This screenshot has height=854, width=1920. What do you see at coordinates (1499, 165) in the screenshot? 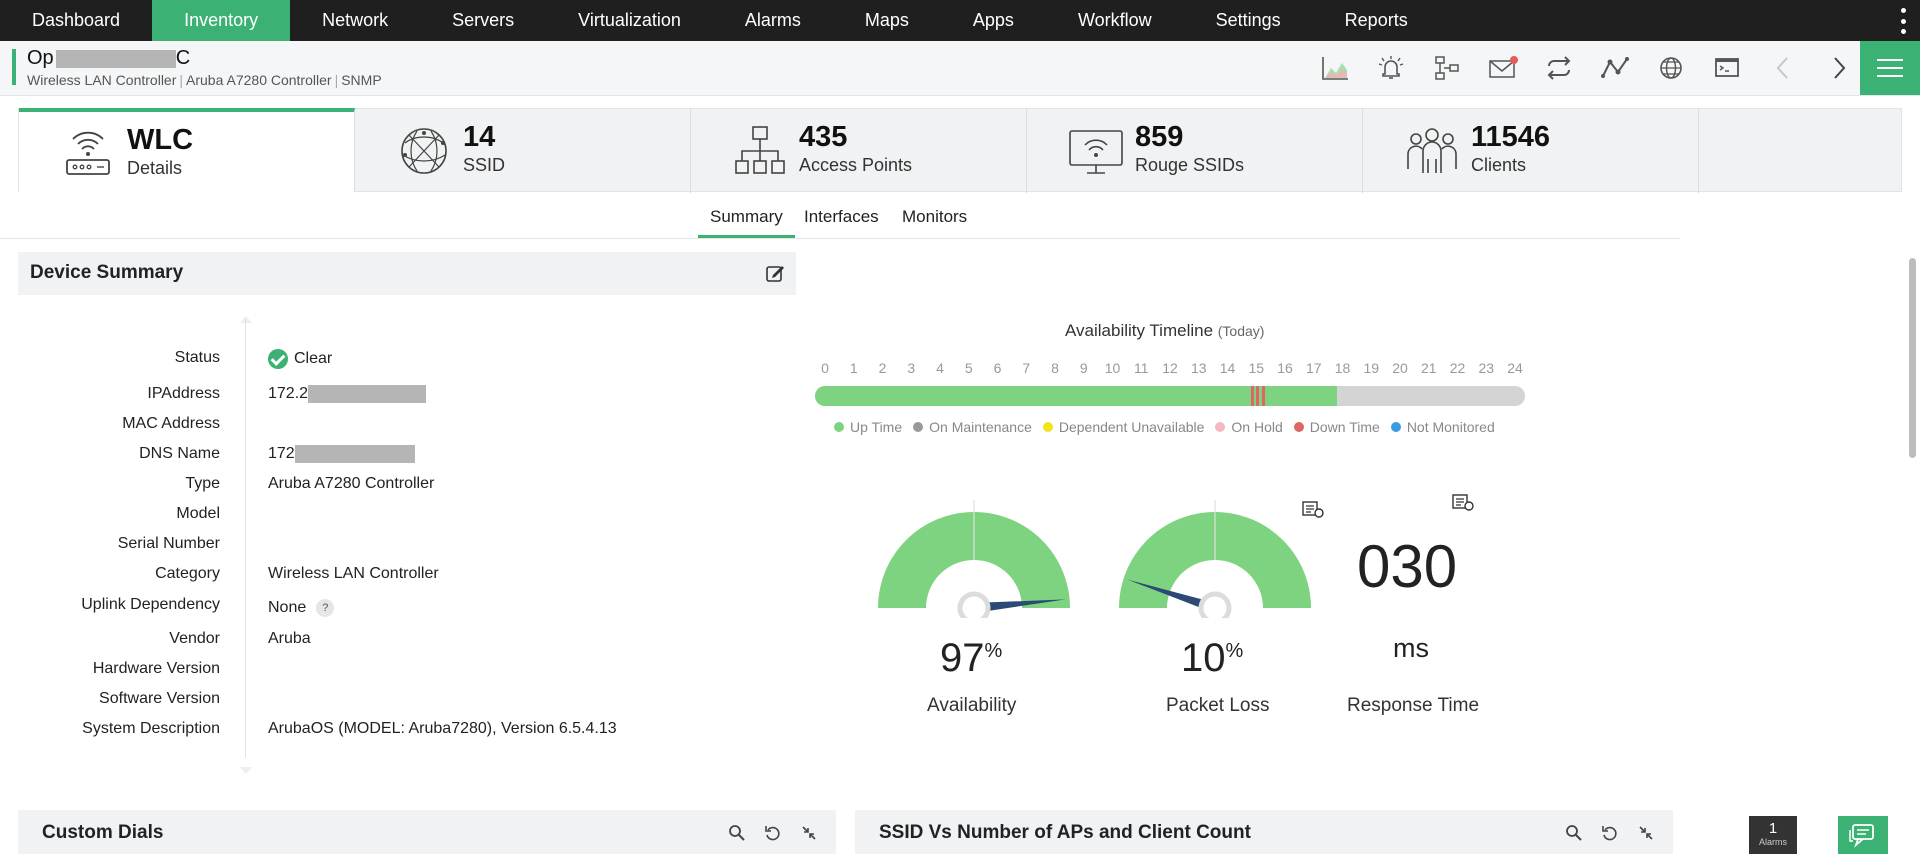
I see `tile-clients-label: Clients` at bounding box center [1499, 165].